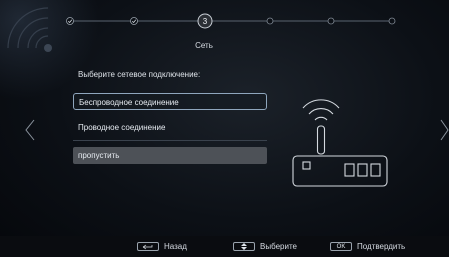 This screenshot has width=449, height=257. What do you see at coordinates (392, 21) in the screenshot?
I see `step-6-dot` at bounding box center [392, 21].